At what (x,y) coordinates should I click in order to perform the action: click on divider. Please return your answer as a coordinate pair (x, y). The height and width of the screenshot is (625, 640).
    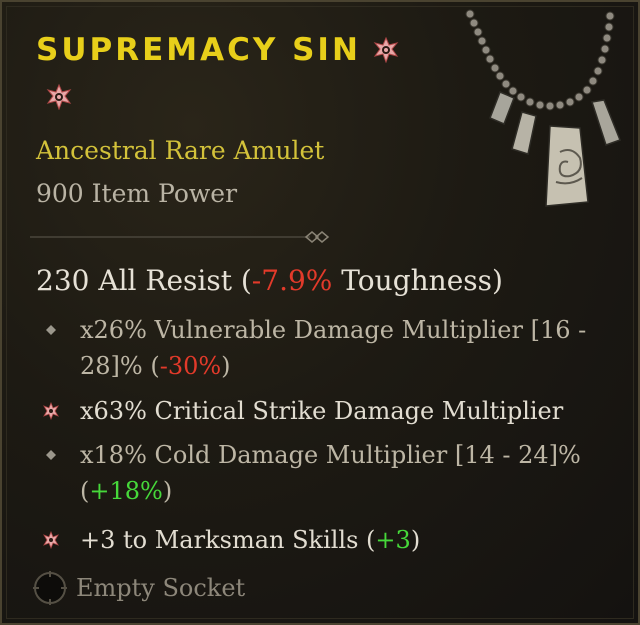
    Looking at the image, I should click on (180, 237).